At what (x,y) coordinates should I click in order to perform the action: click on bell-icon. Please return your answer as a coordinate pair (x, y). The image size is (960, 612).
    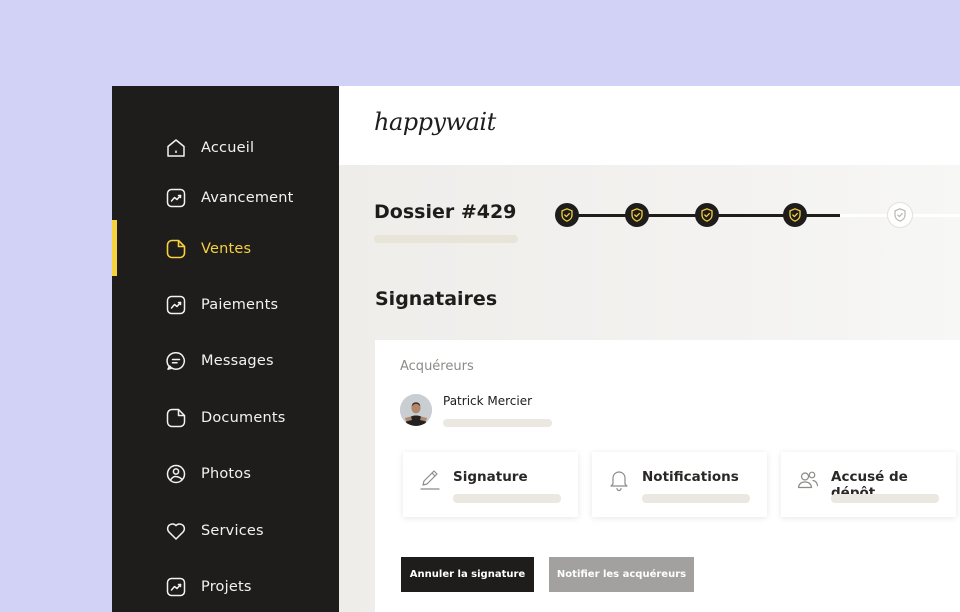
    Looking at the image, I should click on (619, 480).